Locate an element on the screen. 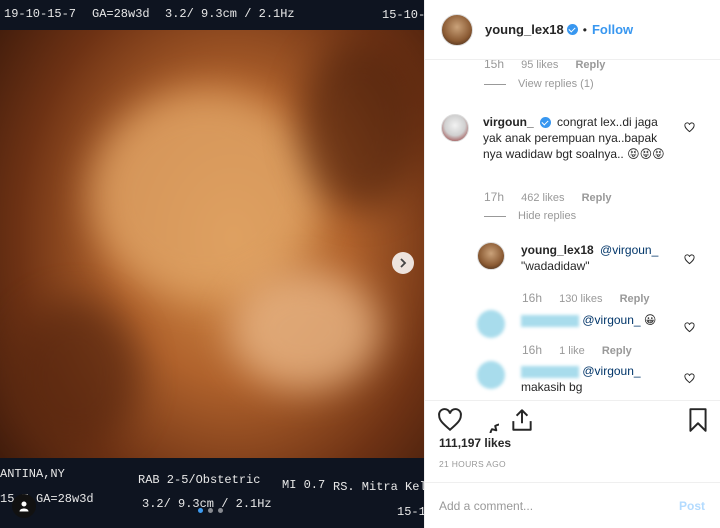 This screenshot has width=720, height=528. comment-icon is located at coordinates (492, 426).